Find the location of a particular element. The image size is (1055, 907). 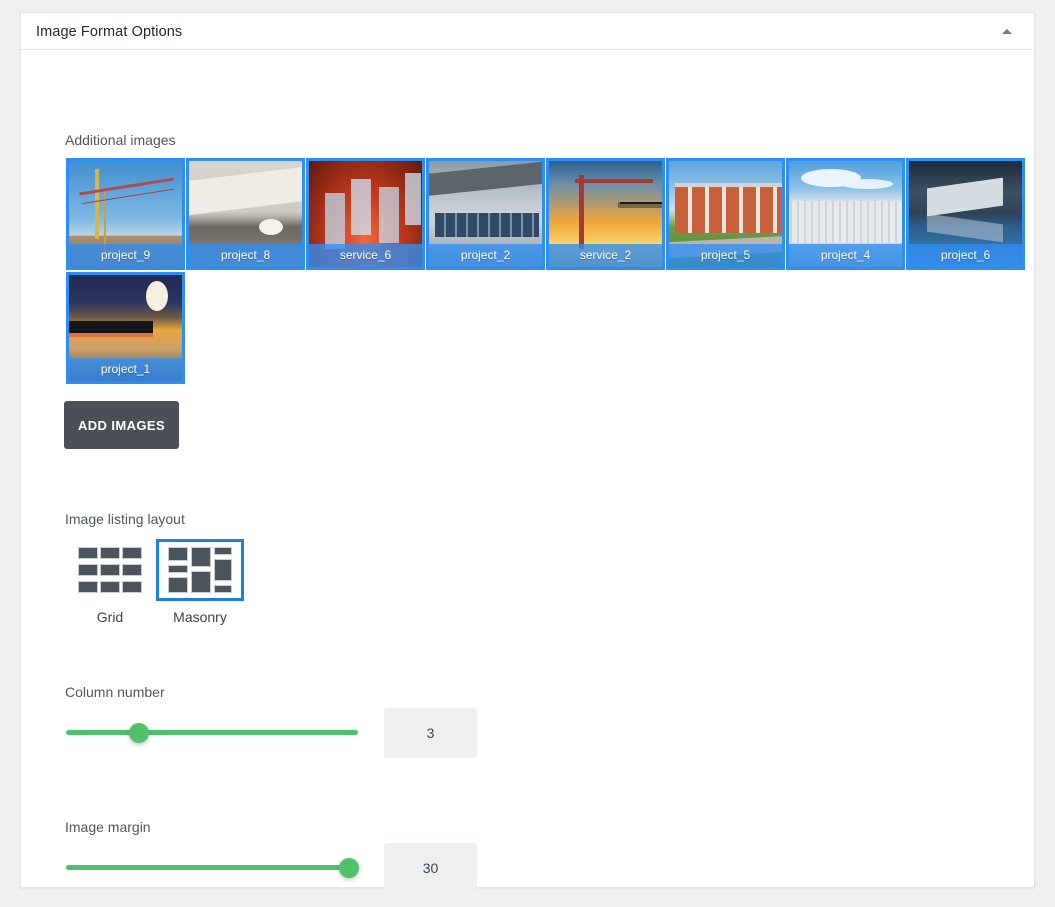

thumbnail-label: service_2 is located at coordinates (605, 255).